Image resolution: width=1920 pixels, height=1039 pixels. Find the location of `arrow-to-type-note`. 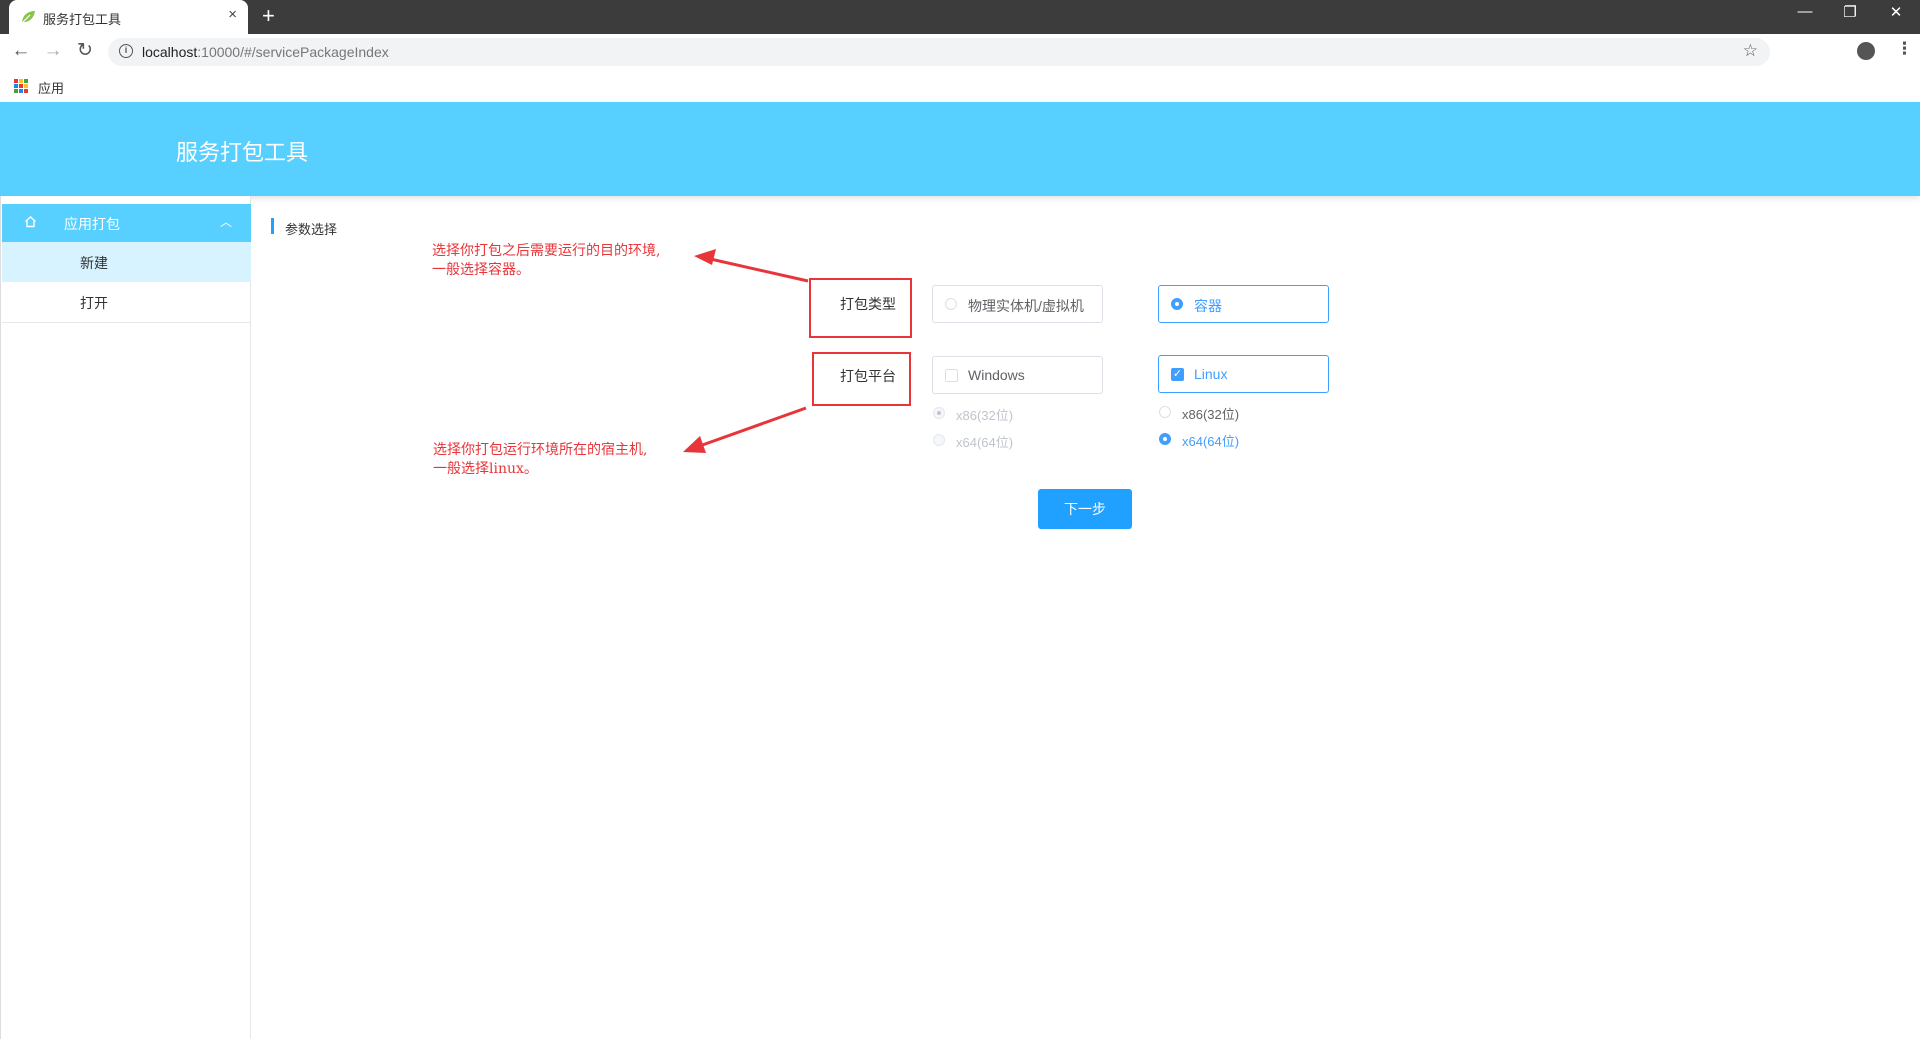

arrow-to-type-note is located at coordinates (751, 266).